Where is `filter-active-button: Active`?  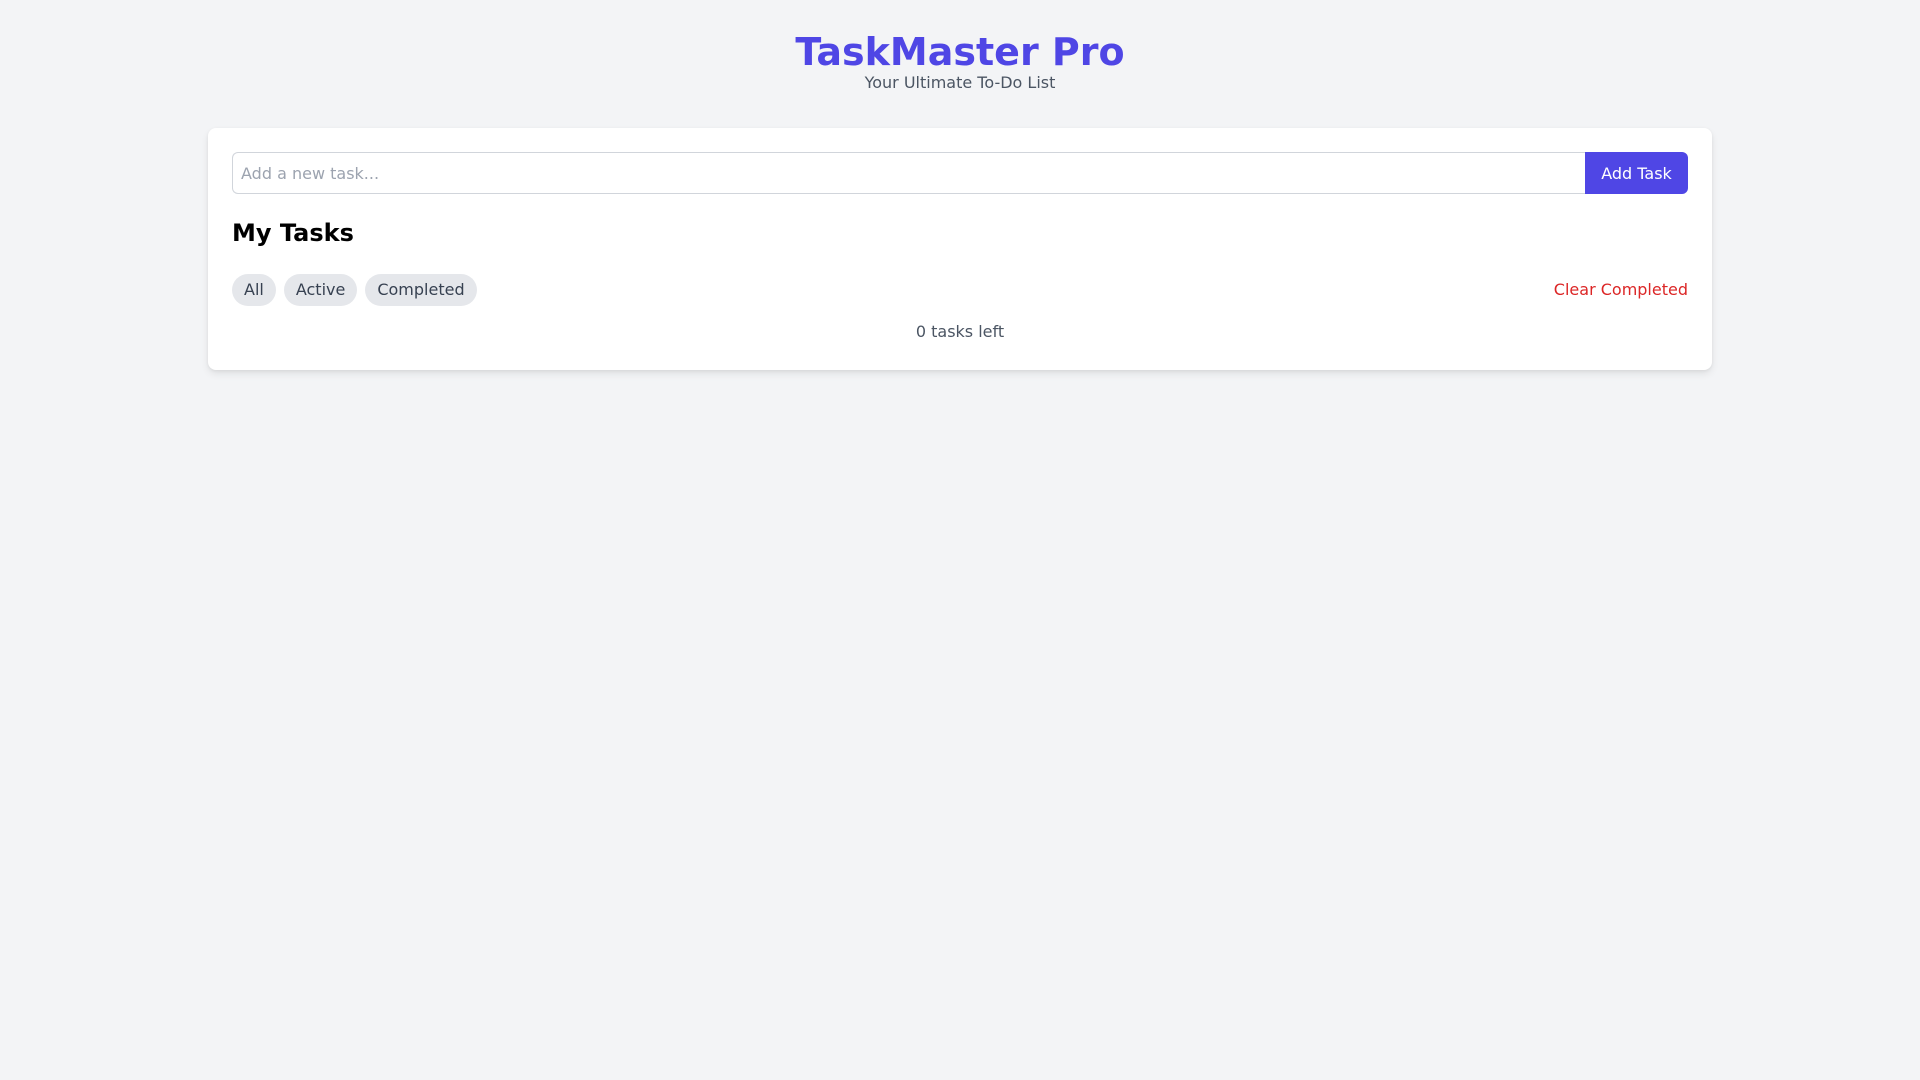 filter-active-button: Active is located at coordinates (320, 290).